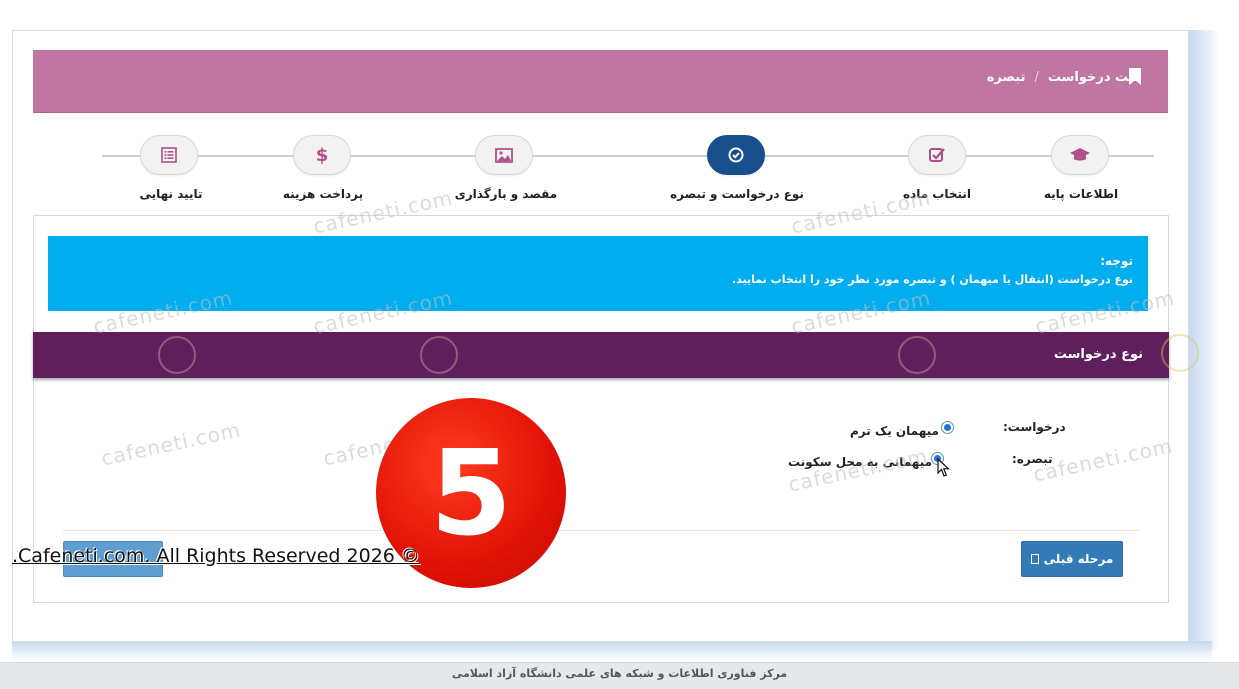 The image size is (1239, 689). I want to click on section-title: نوع درخواست, so click(1098, 354).